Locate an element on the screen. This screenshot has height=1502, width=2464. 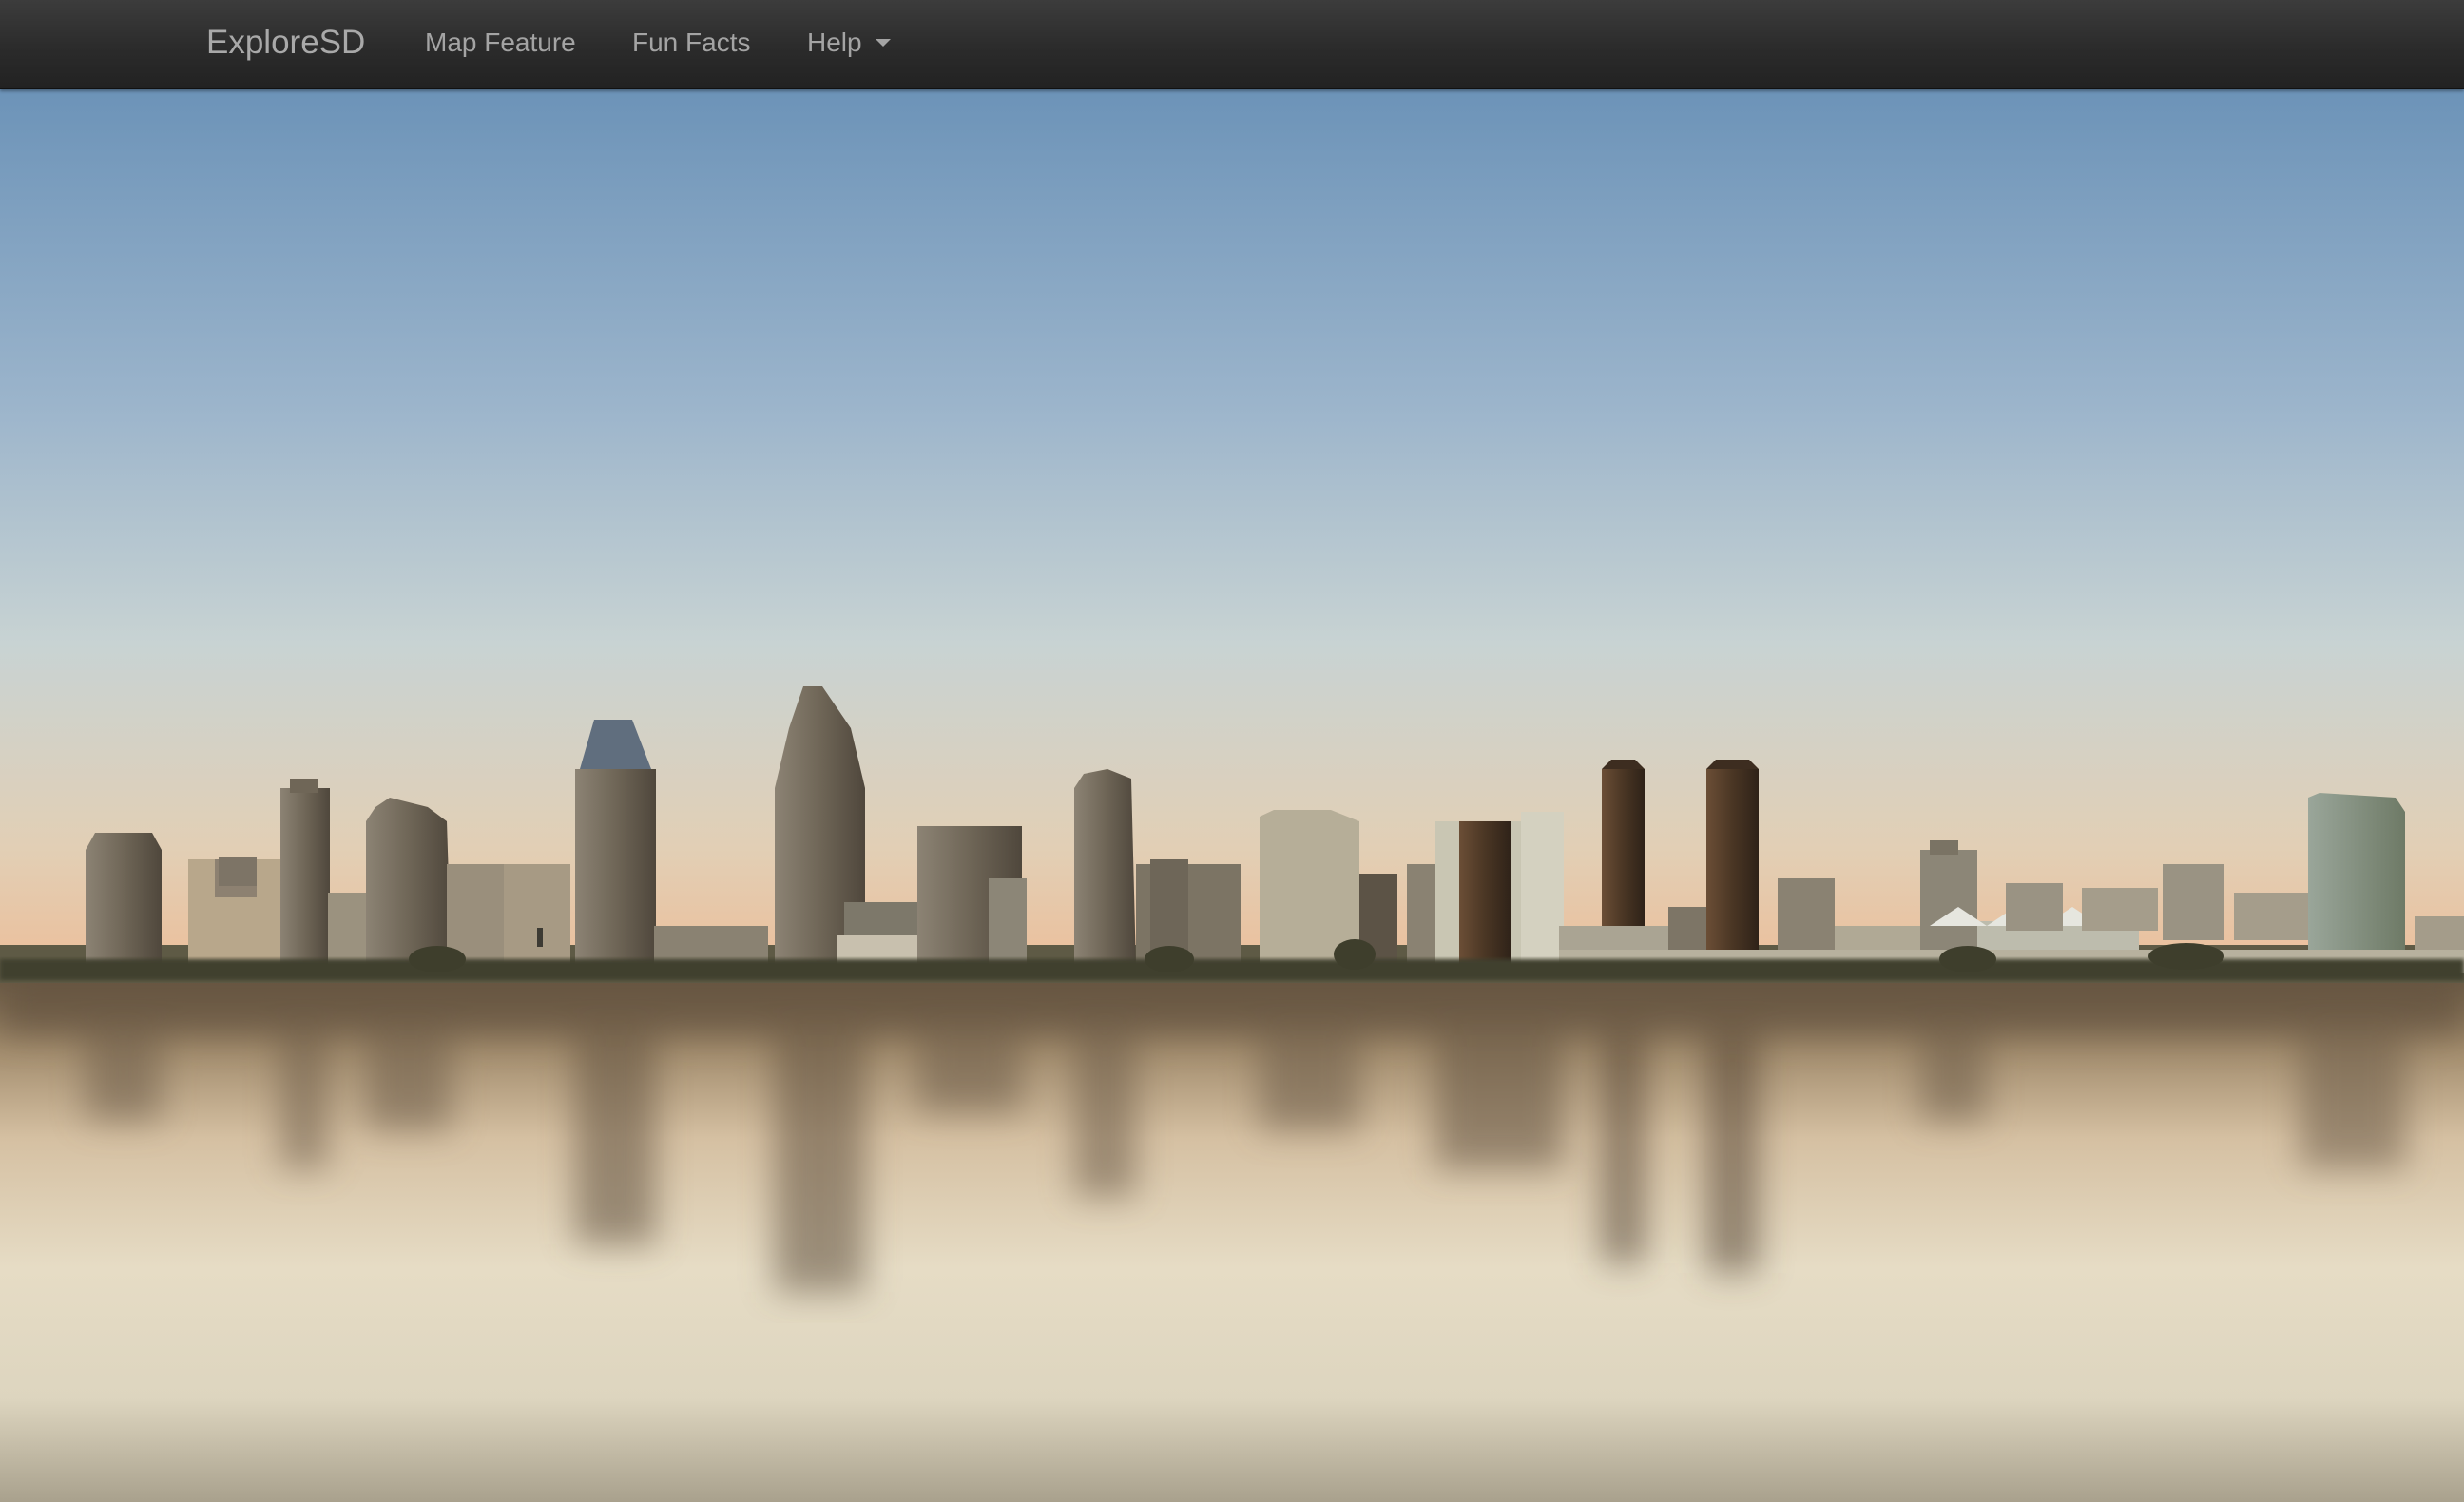
brand-link: ExploreSD is located at coordinates (285, 43).